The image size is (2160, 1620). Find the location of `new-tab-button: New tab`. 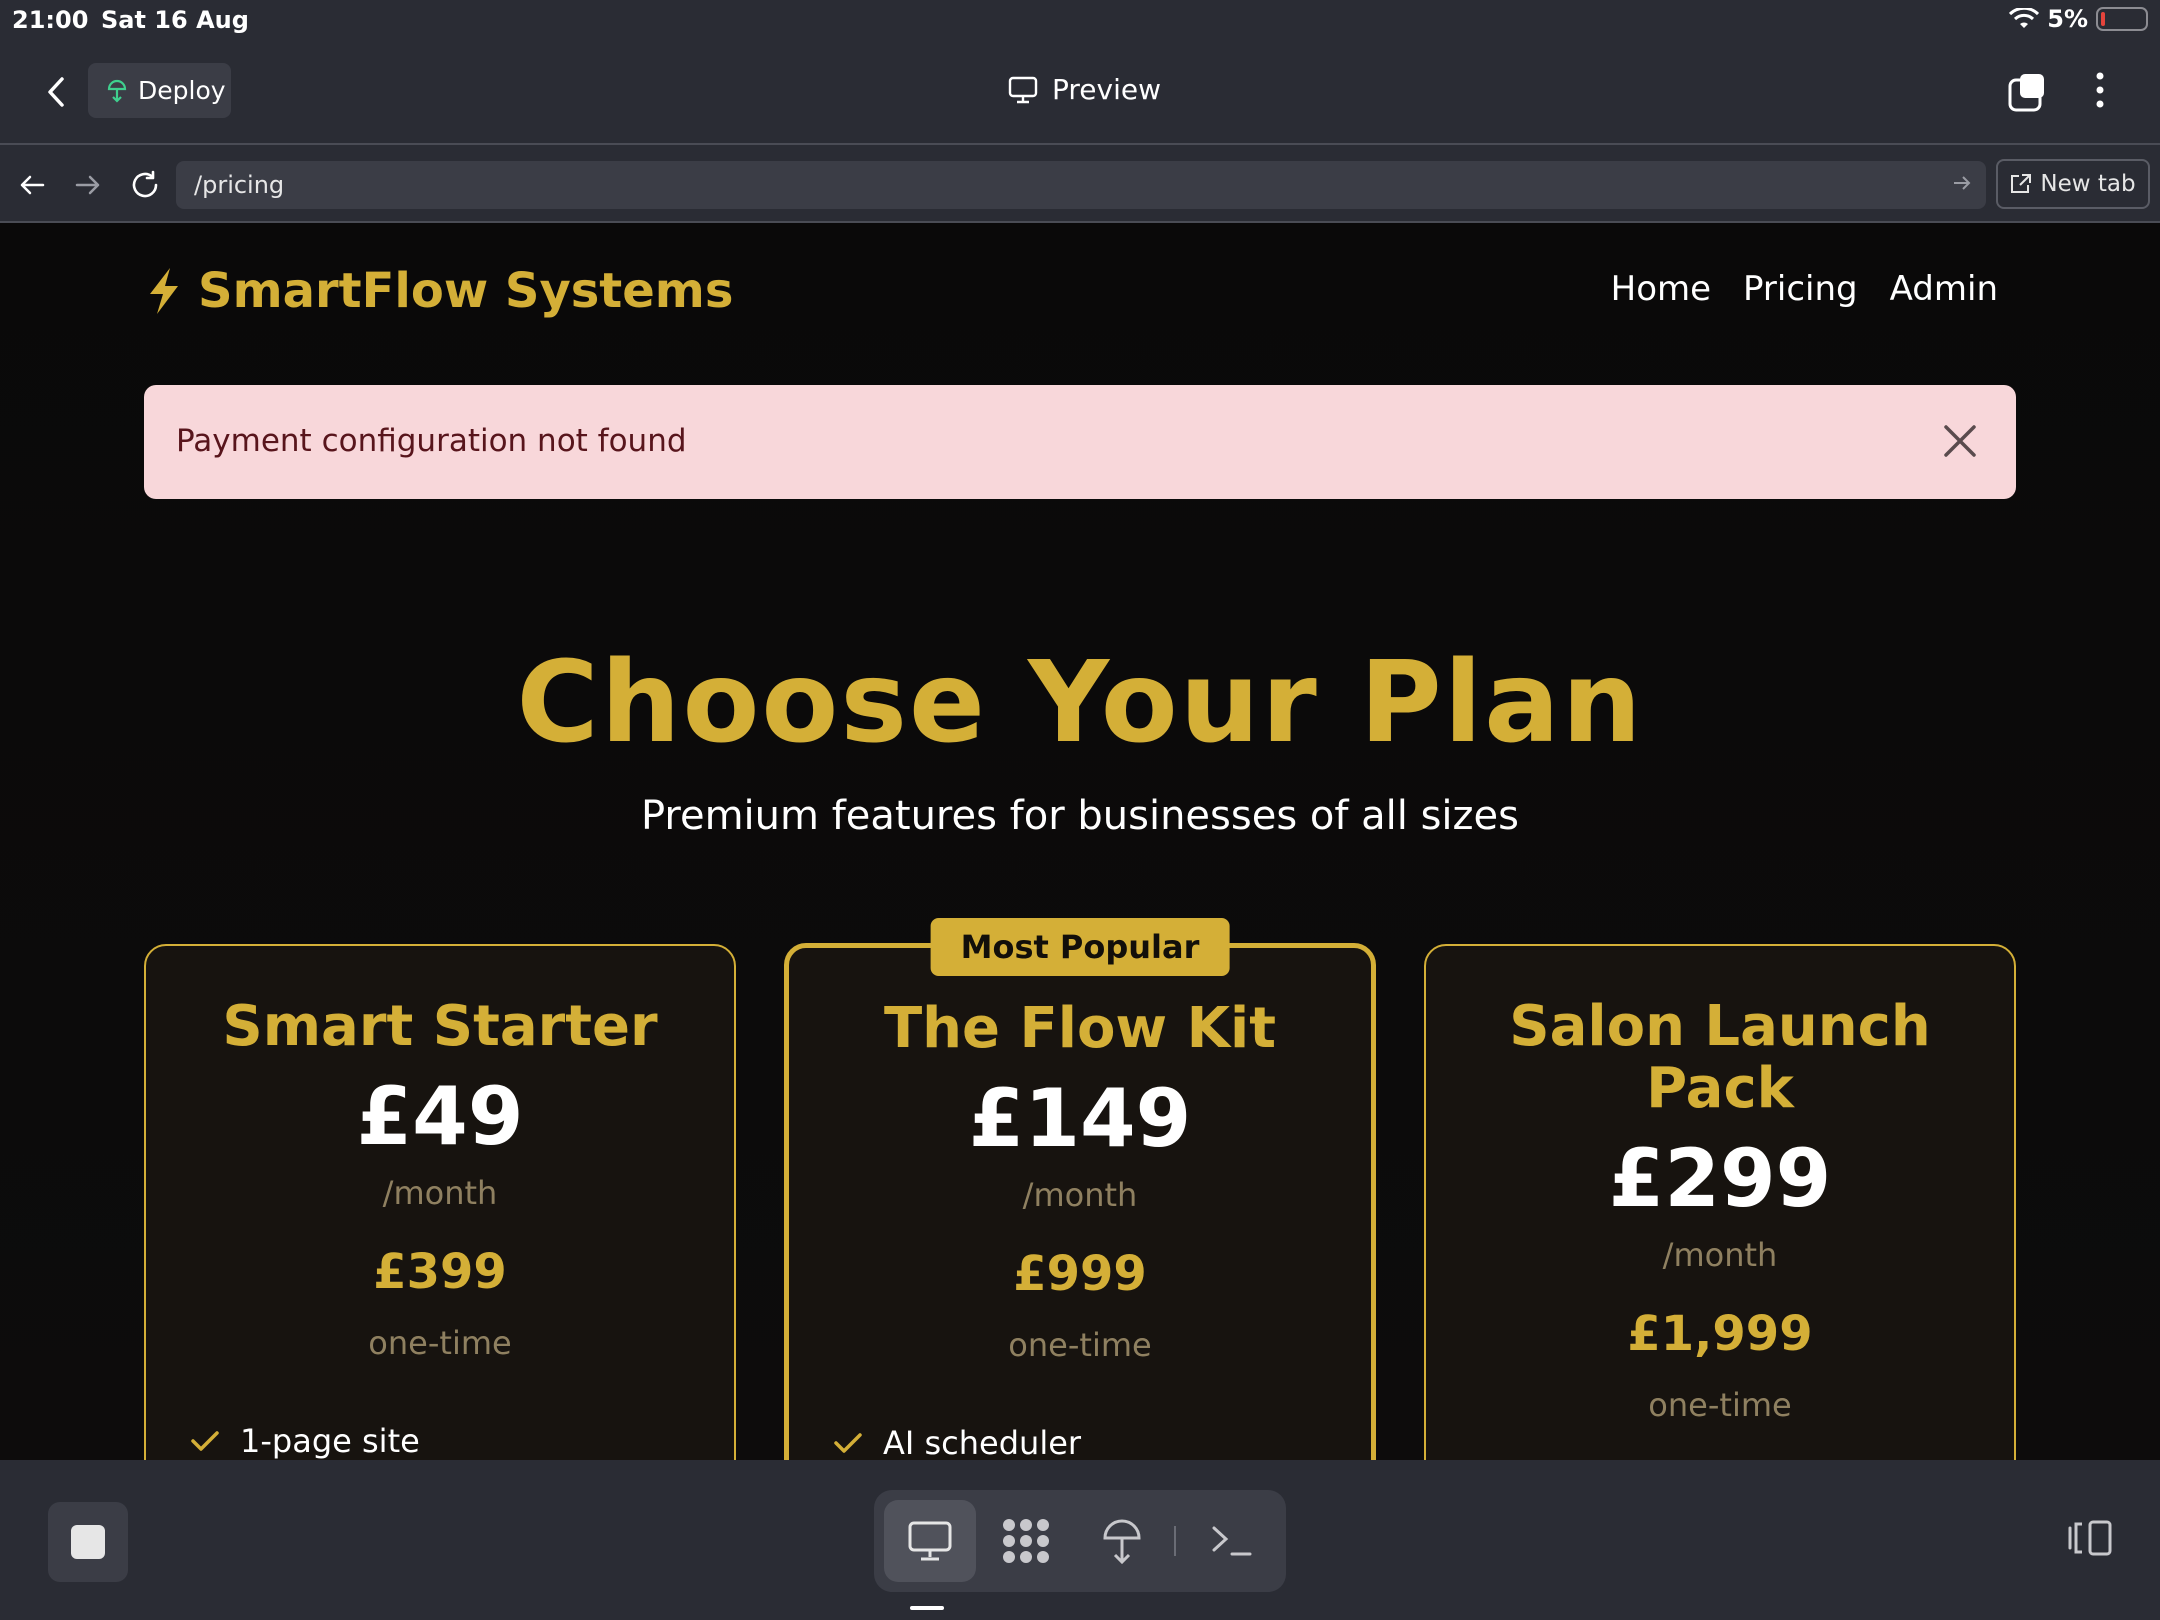

new-tab-button: New tab is located at coordinates (2073, 184).